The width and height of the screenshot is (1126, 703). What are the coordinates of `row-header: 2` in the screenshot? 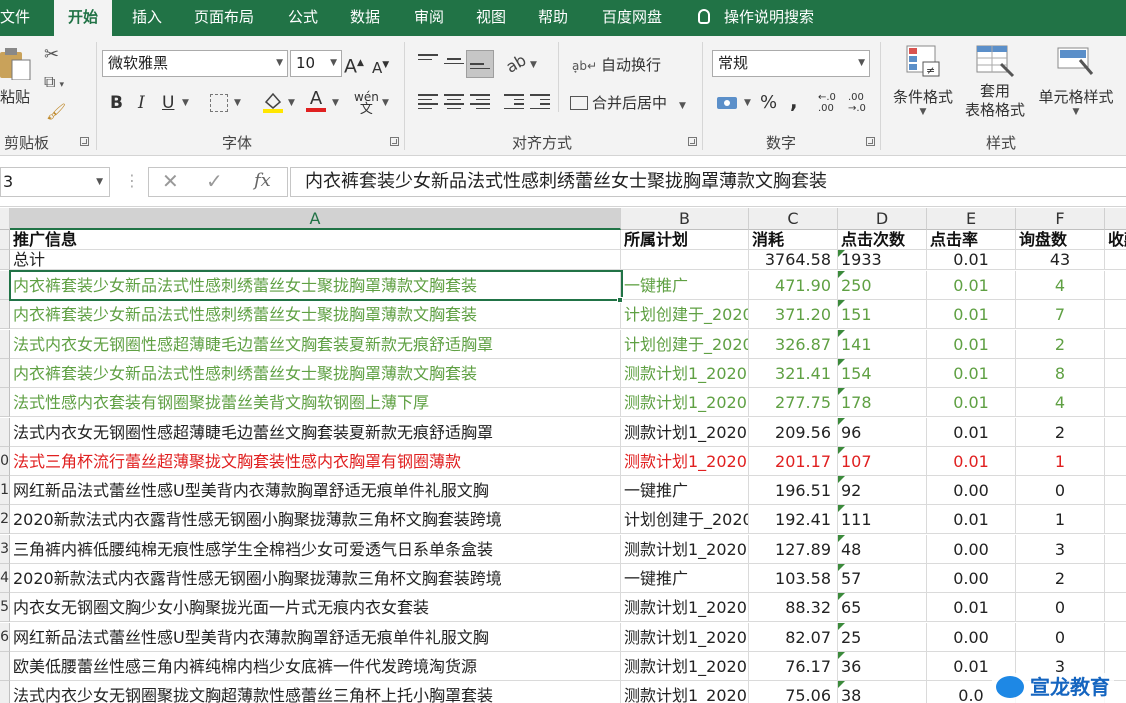 It's located at (5, 519).